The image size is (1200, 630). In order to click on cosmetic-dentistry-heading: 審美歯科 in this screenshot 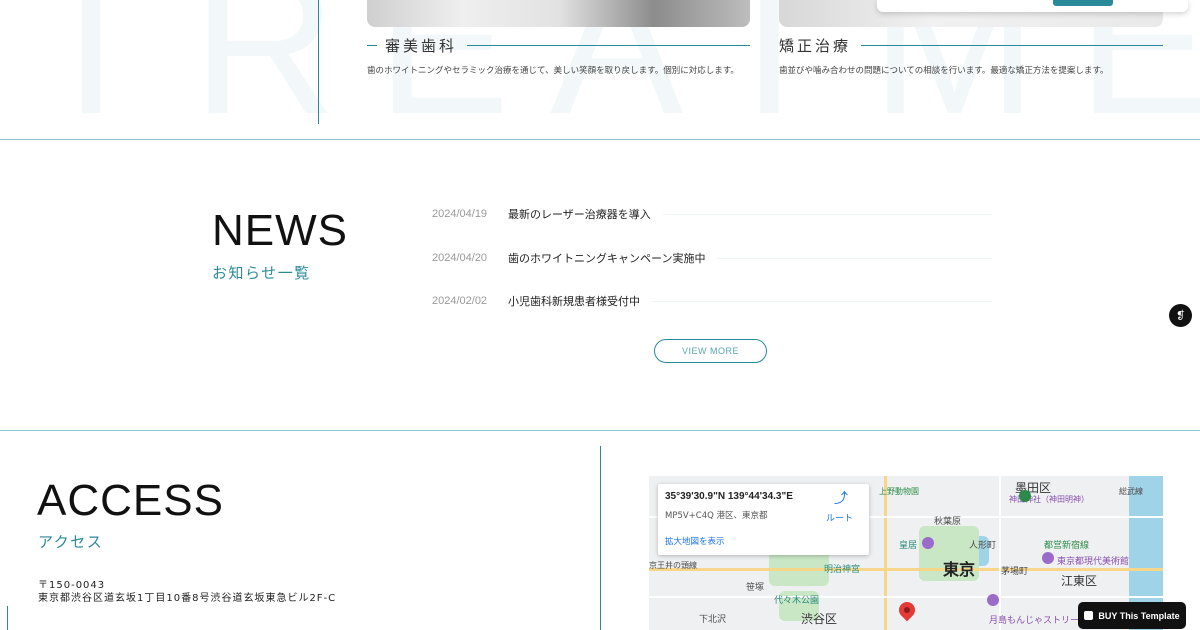, I will do `click(558, 45)`.